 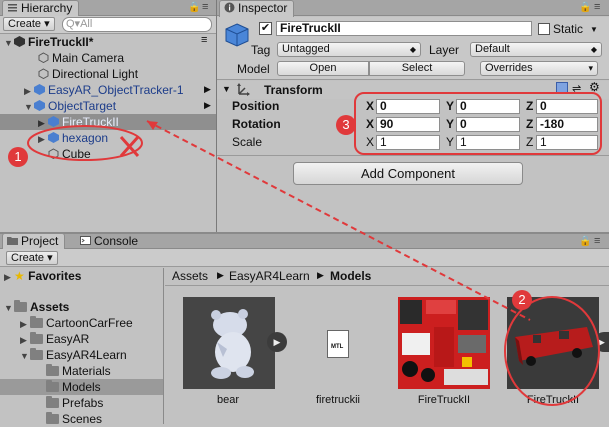 I want to click on chevron-down-icon: ▾, so click(x=590, y=68).